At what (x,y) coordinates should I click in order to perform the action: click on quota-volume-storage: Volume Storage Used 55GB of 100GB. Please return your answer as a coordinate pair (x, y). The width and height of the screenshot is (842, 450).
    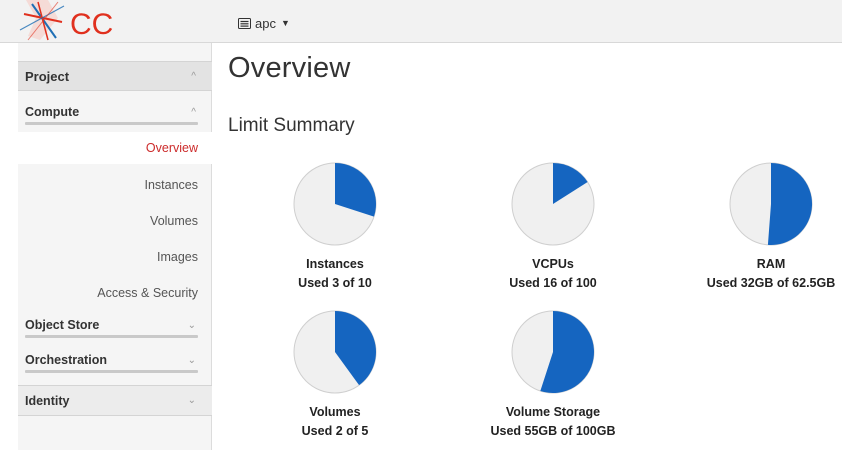
    Looking at the image, I should click on (553, 373).